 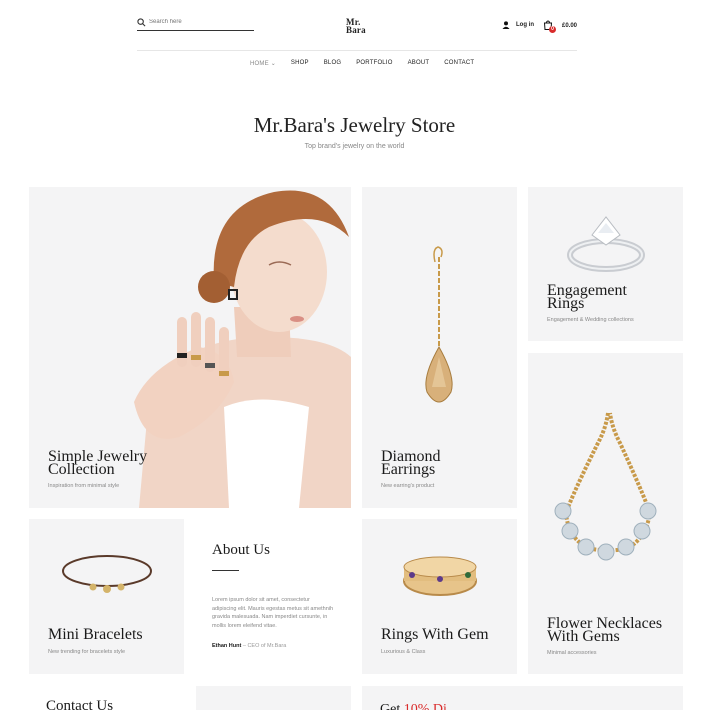 I want to click on nav-about: ABOUT, so click(x=419, y=63).